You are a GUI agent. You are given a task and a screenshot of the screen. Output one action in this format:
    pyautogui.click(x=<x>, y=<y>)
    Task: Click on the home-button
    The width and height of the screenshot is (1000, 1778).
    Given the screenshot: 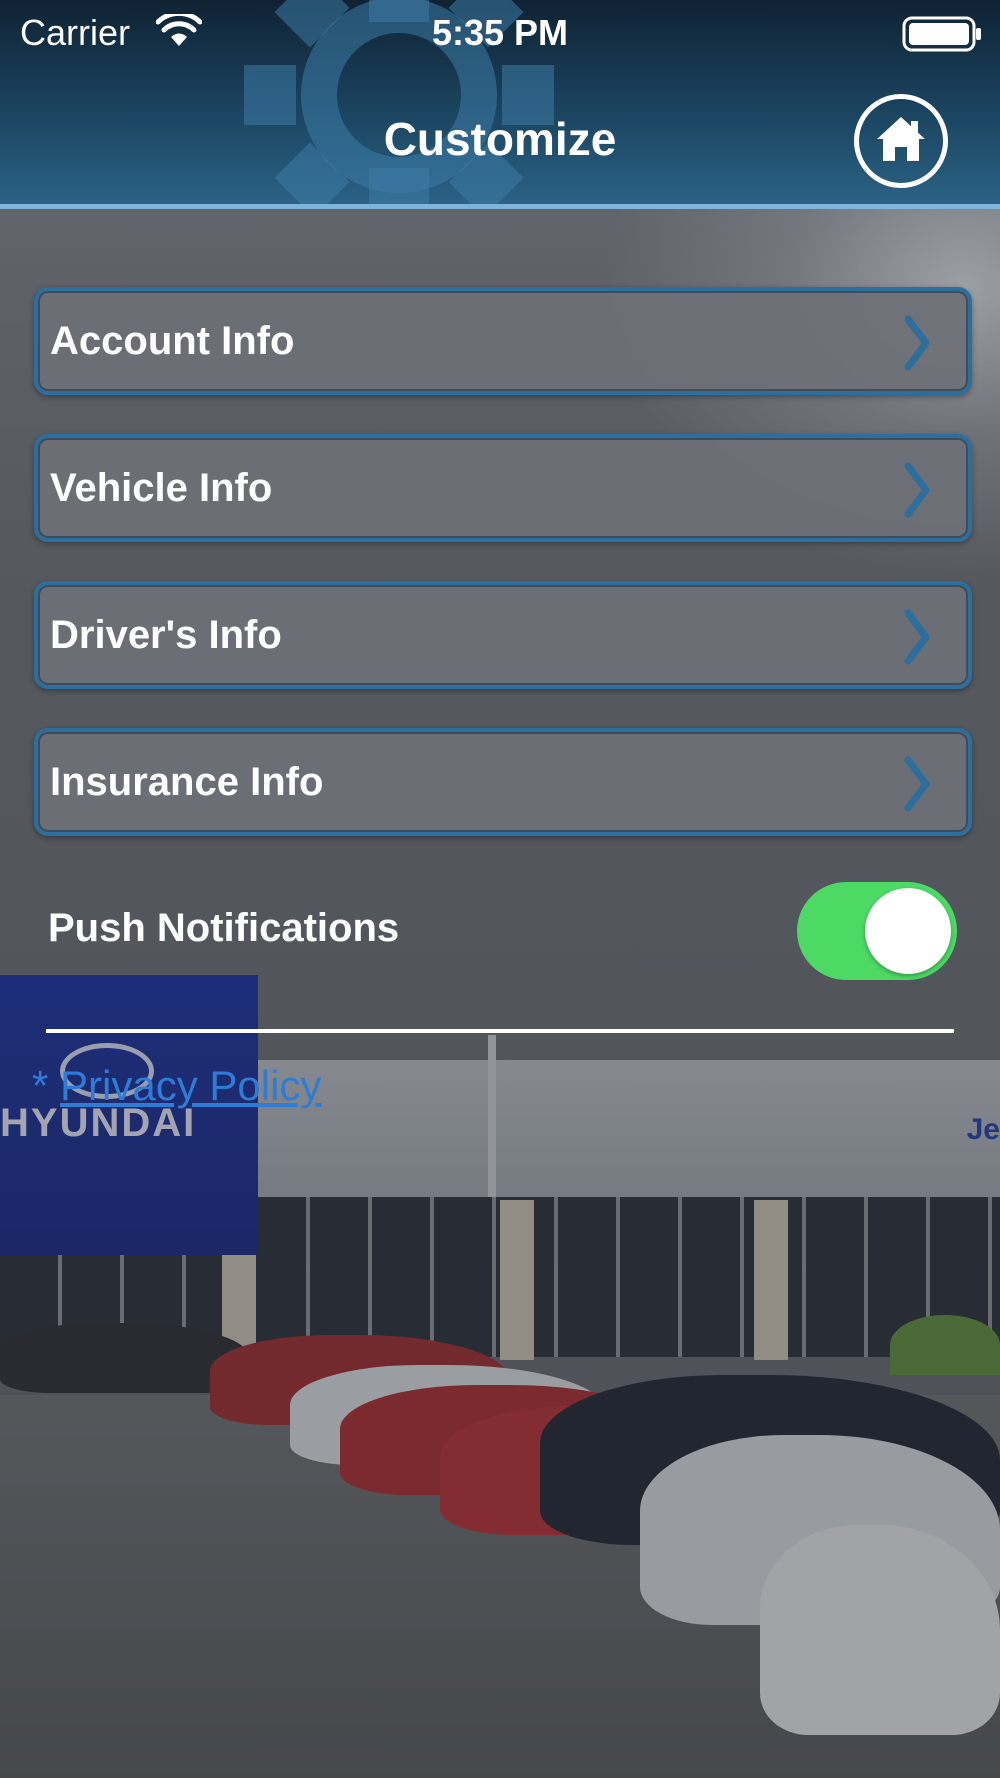 What is the action you would take?
    pyautogui.click(x=901, y=141)
    